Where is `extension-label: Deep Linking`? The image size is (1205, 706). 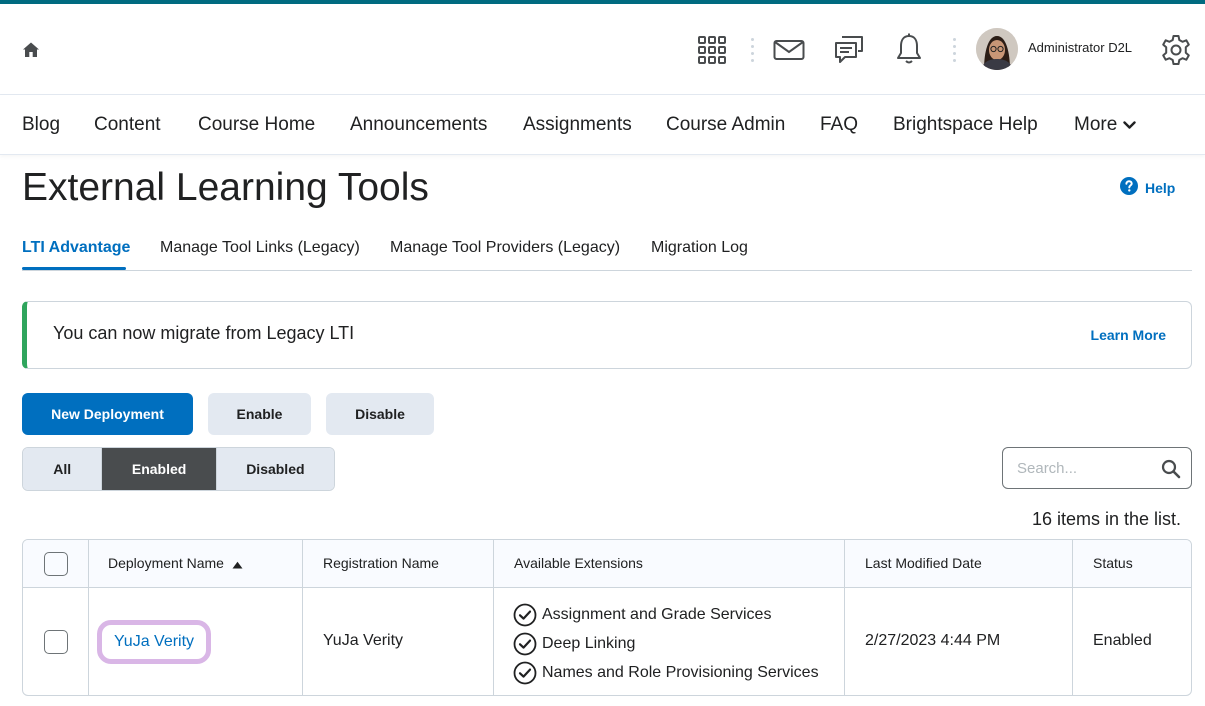
extension-label: Deep Linking is located at coordinates (589, 643).